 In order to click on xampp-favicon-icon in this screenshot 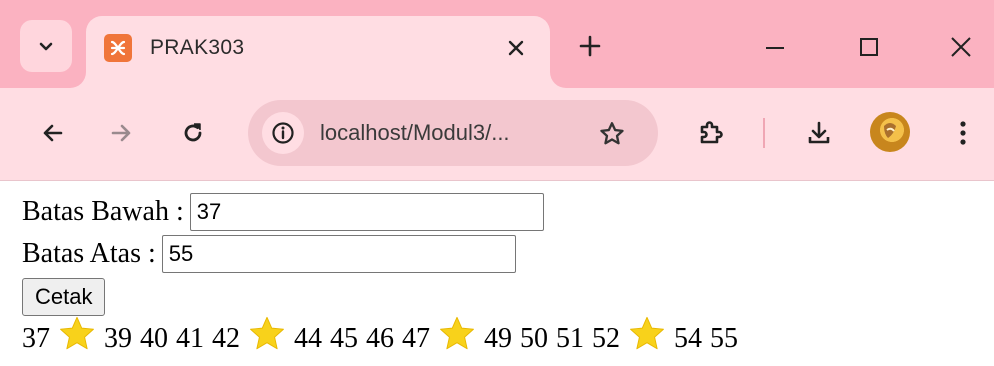, I will do `click(118, 48)`.